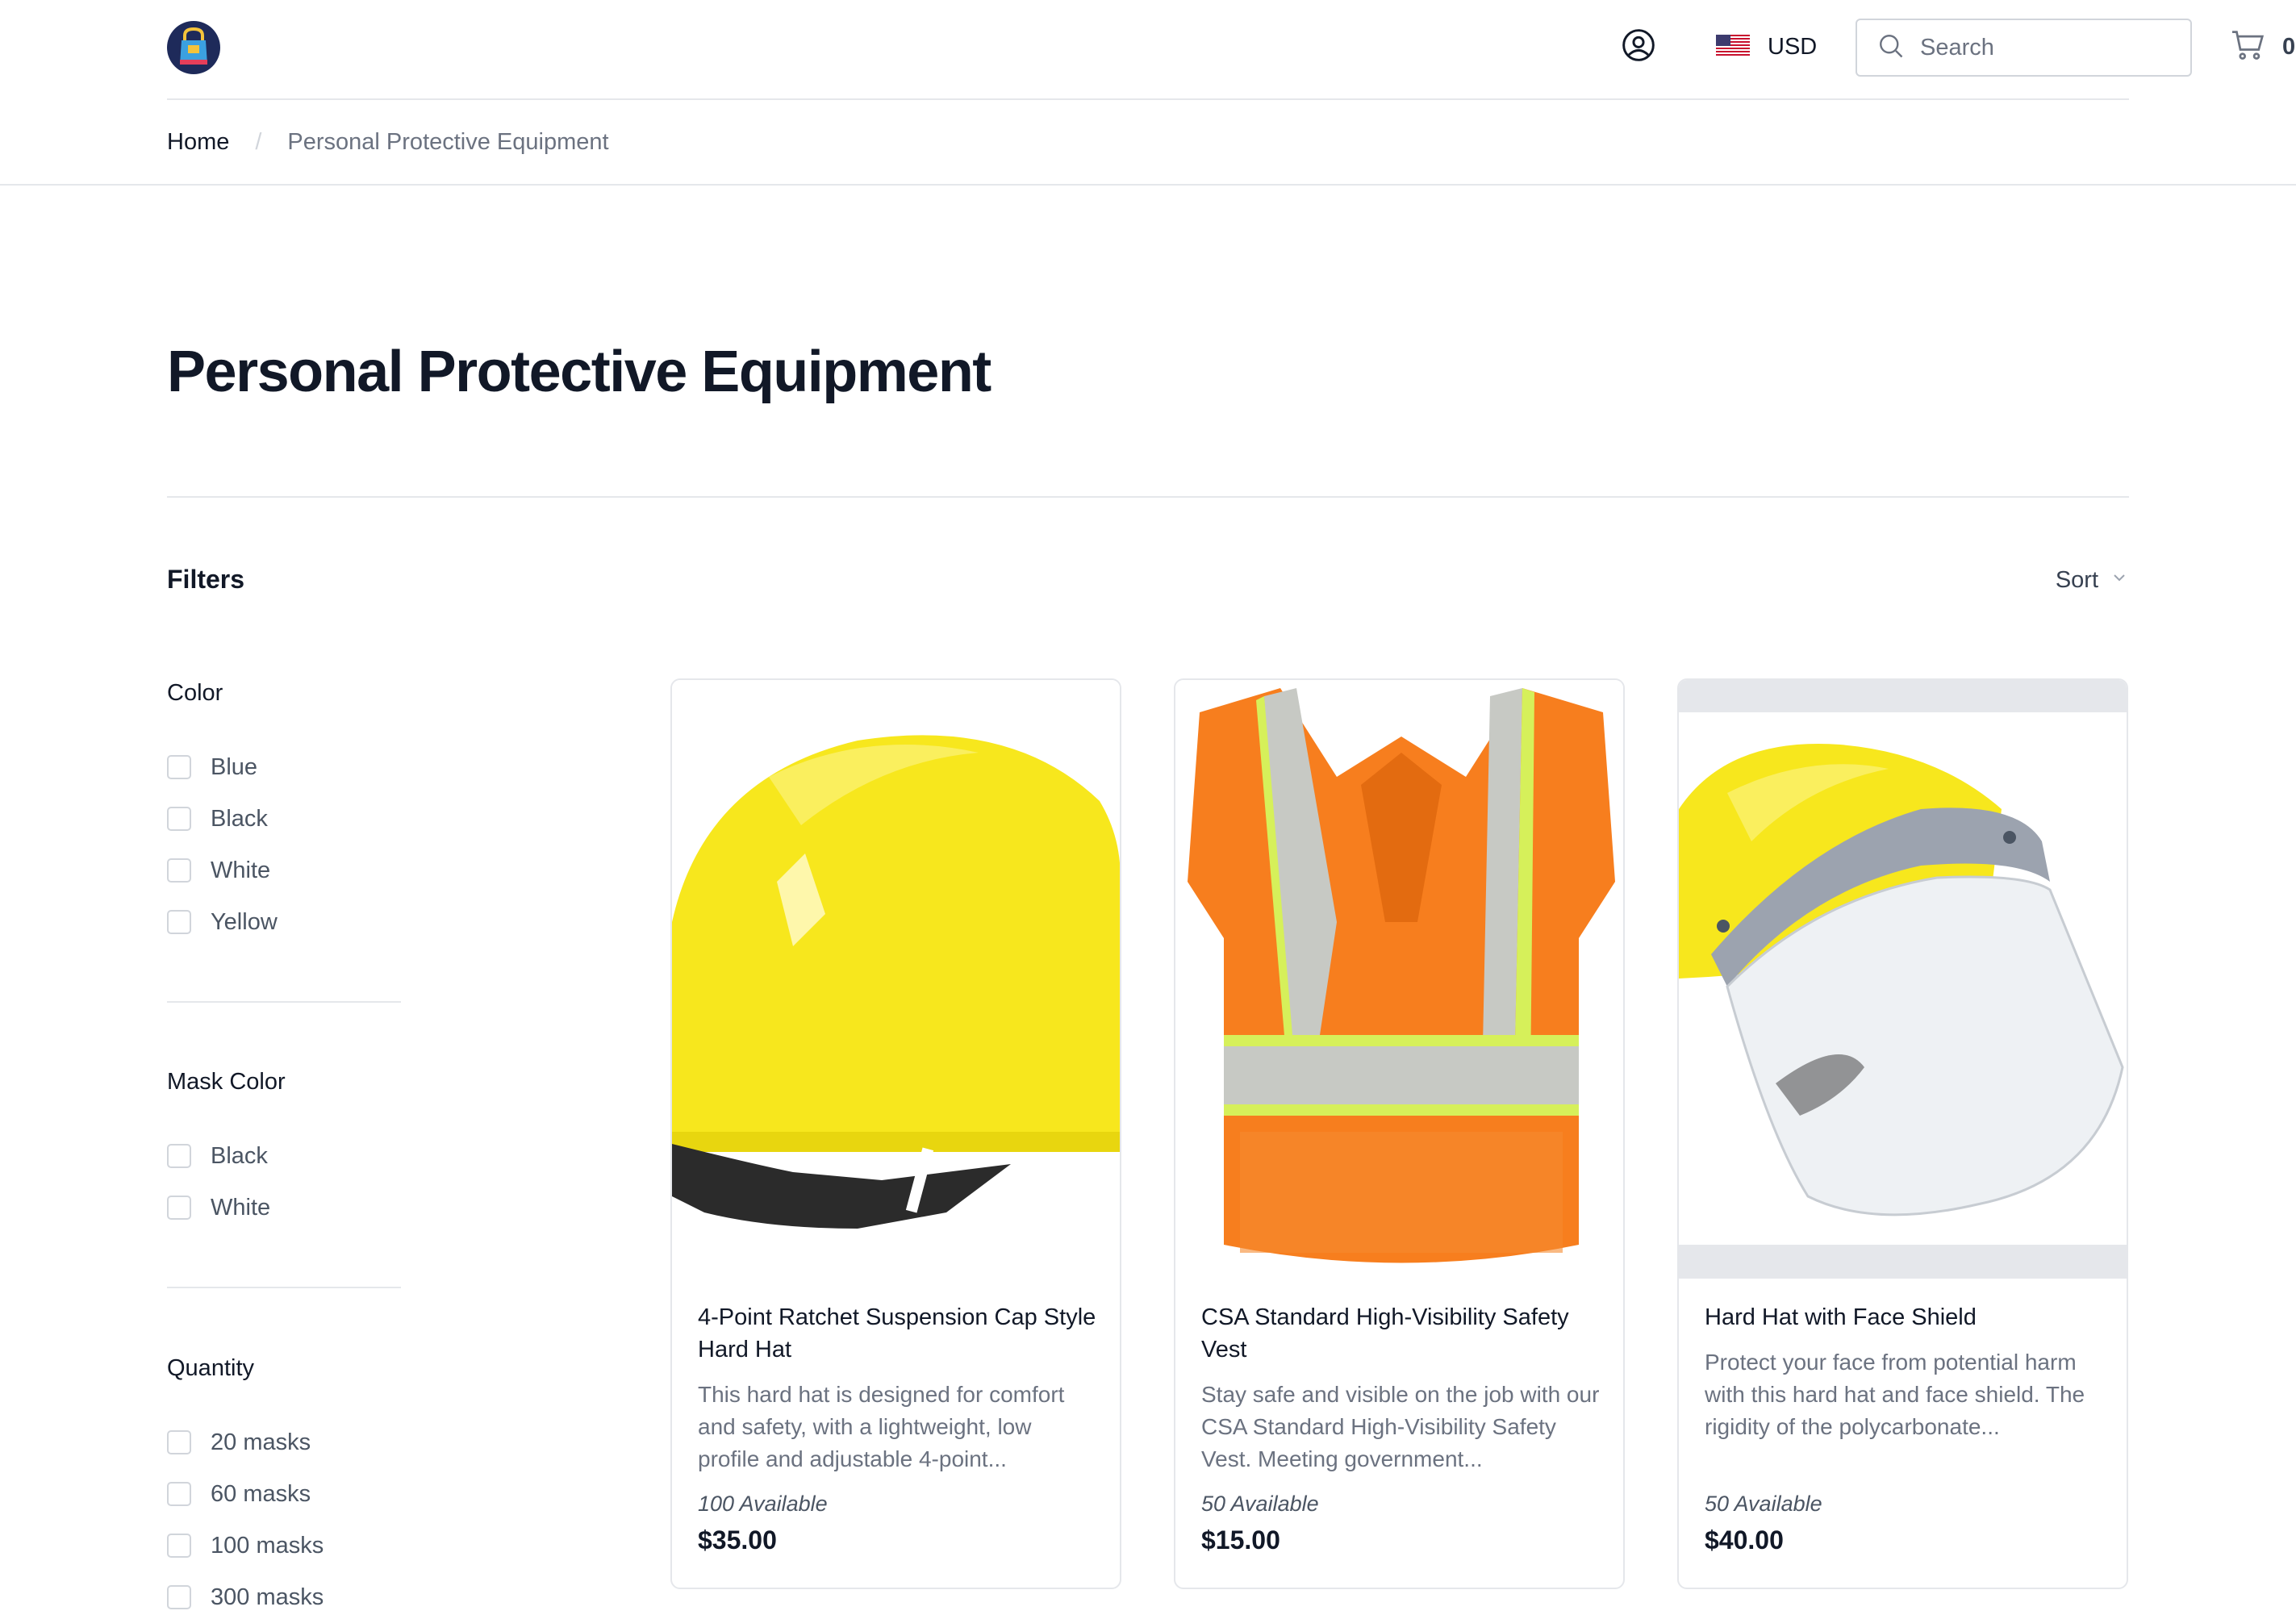 The height and width of the screenshot is (1615, 2296). What do you see at coordinates (198, 143) in the screenshot?
I see `breadcrumb-home-link: Home` at bounding box center [198, 143].